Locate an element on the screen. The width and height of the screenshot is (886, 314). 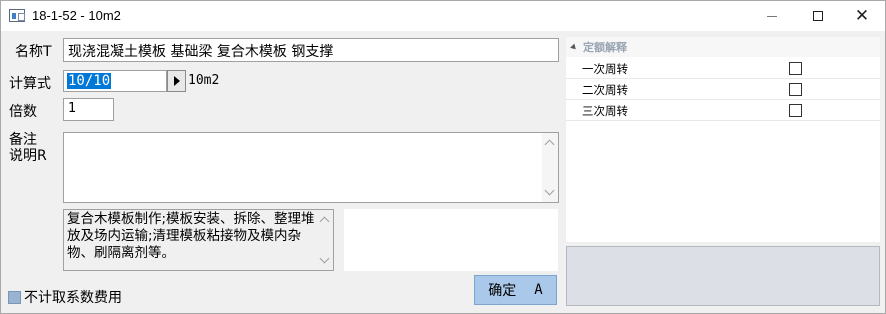
remark-textarea is located at coordinates (311, 167).